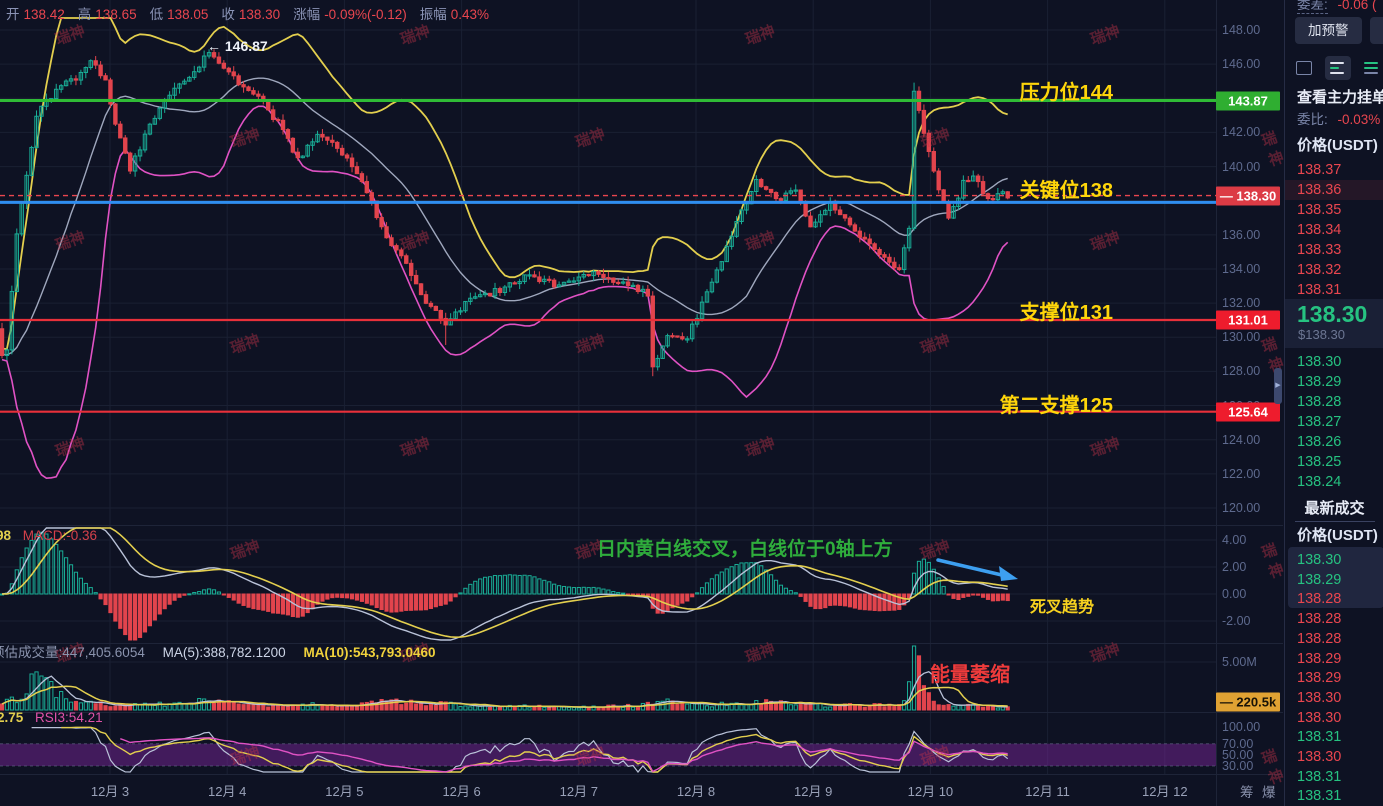 The height and width of the screenshot is (806, 1383). I want to click on ohlc-value: 0.43%, so click(470, 14).